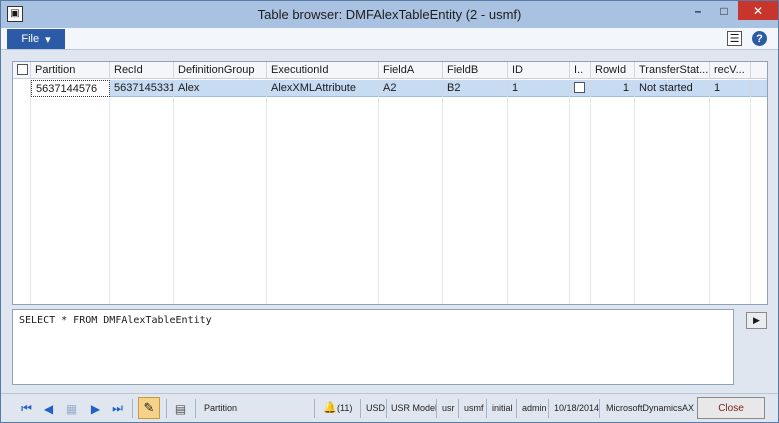  Describe the element at coordinates (221, 408) in the screenshot. I see `current-field-name: Partition` at that location.